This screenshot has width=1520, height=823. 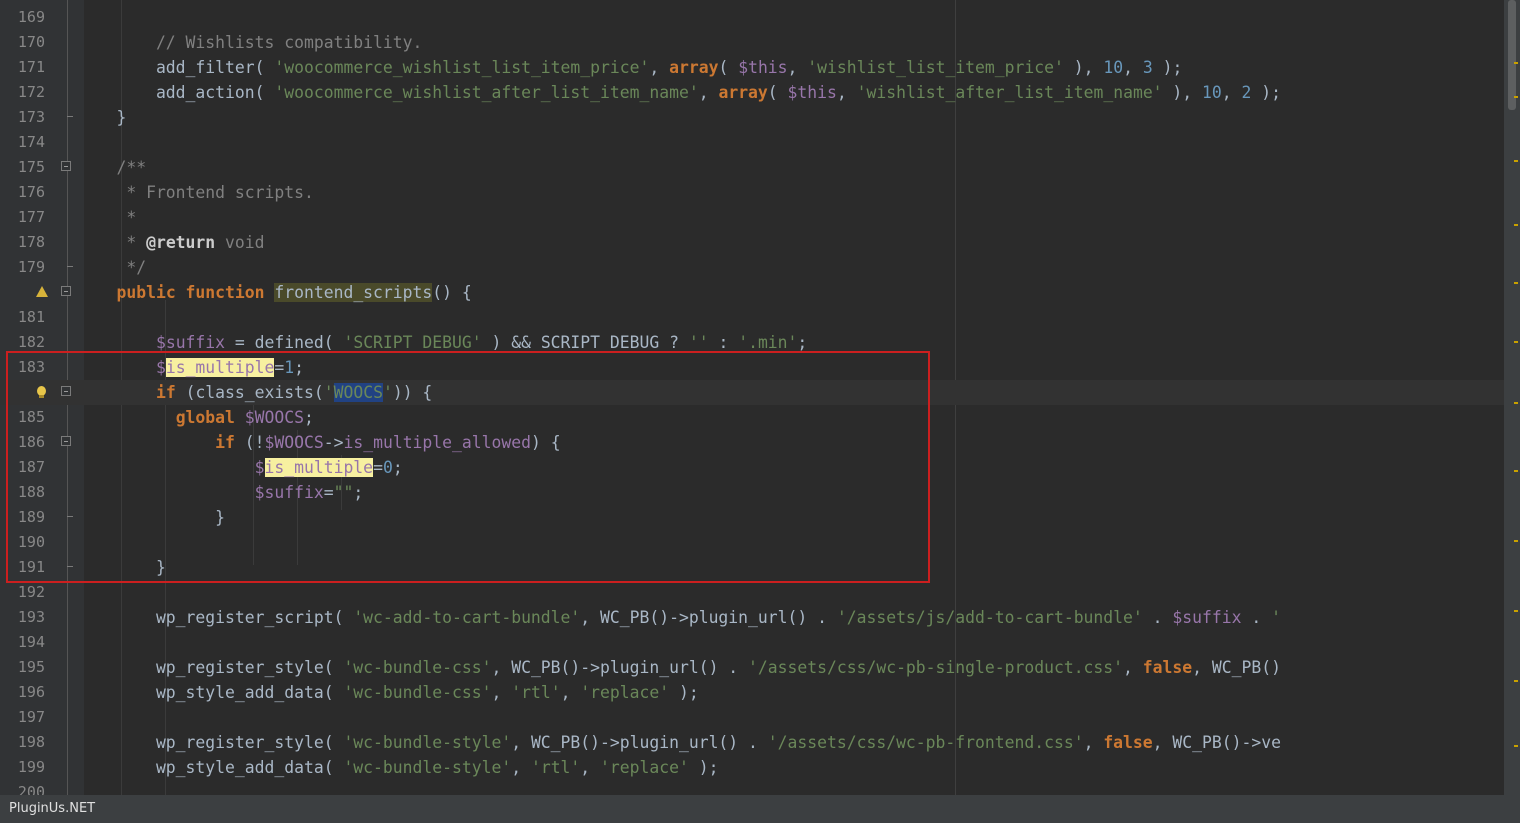 I want to click on line-number: 193, so click(x=31, y=617).